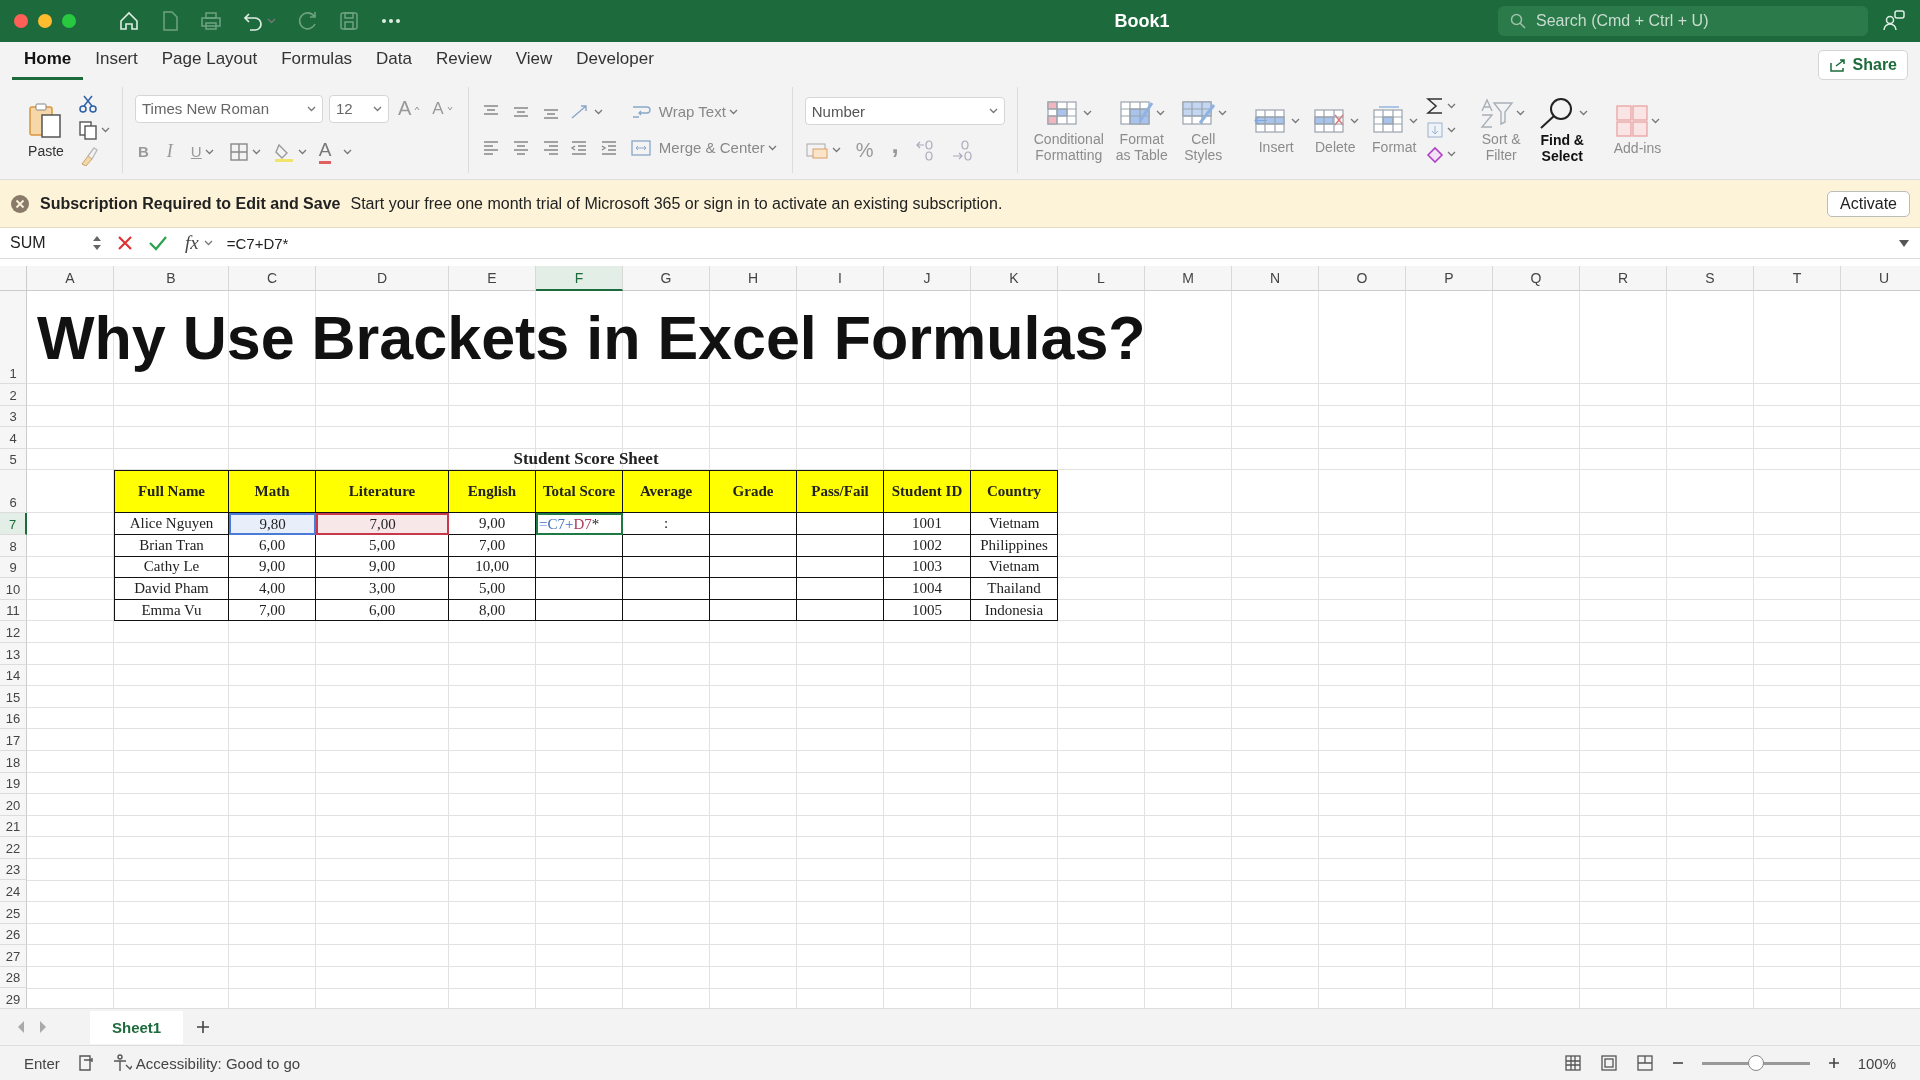 The height and width of the screenshot is (1080, 1920). Describe the element at coordinates (13, 492) in the screenshot. I see `row-header: 6` at that location.